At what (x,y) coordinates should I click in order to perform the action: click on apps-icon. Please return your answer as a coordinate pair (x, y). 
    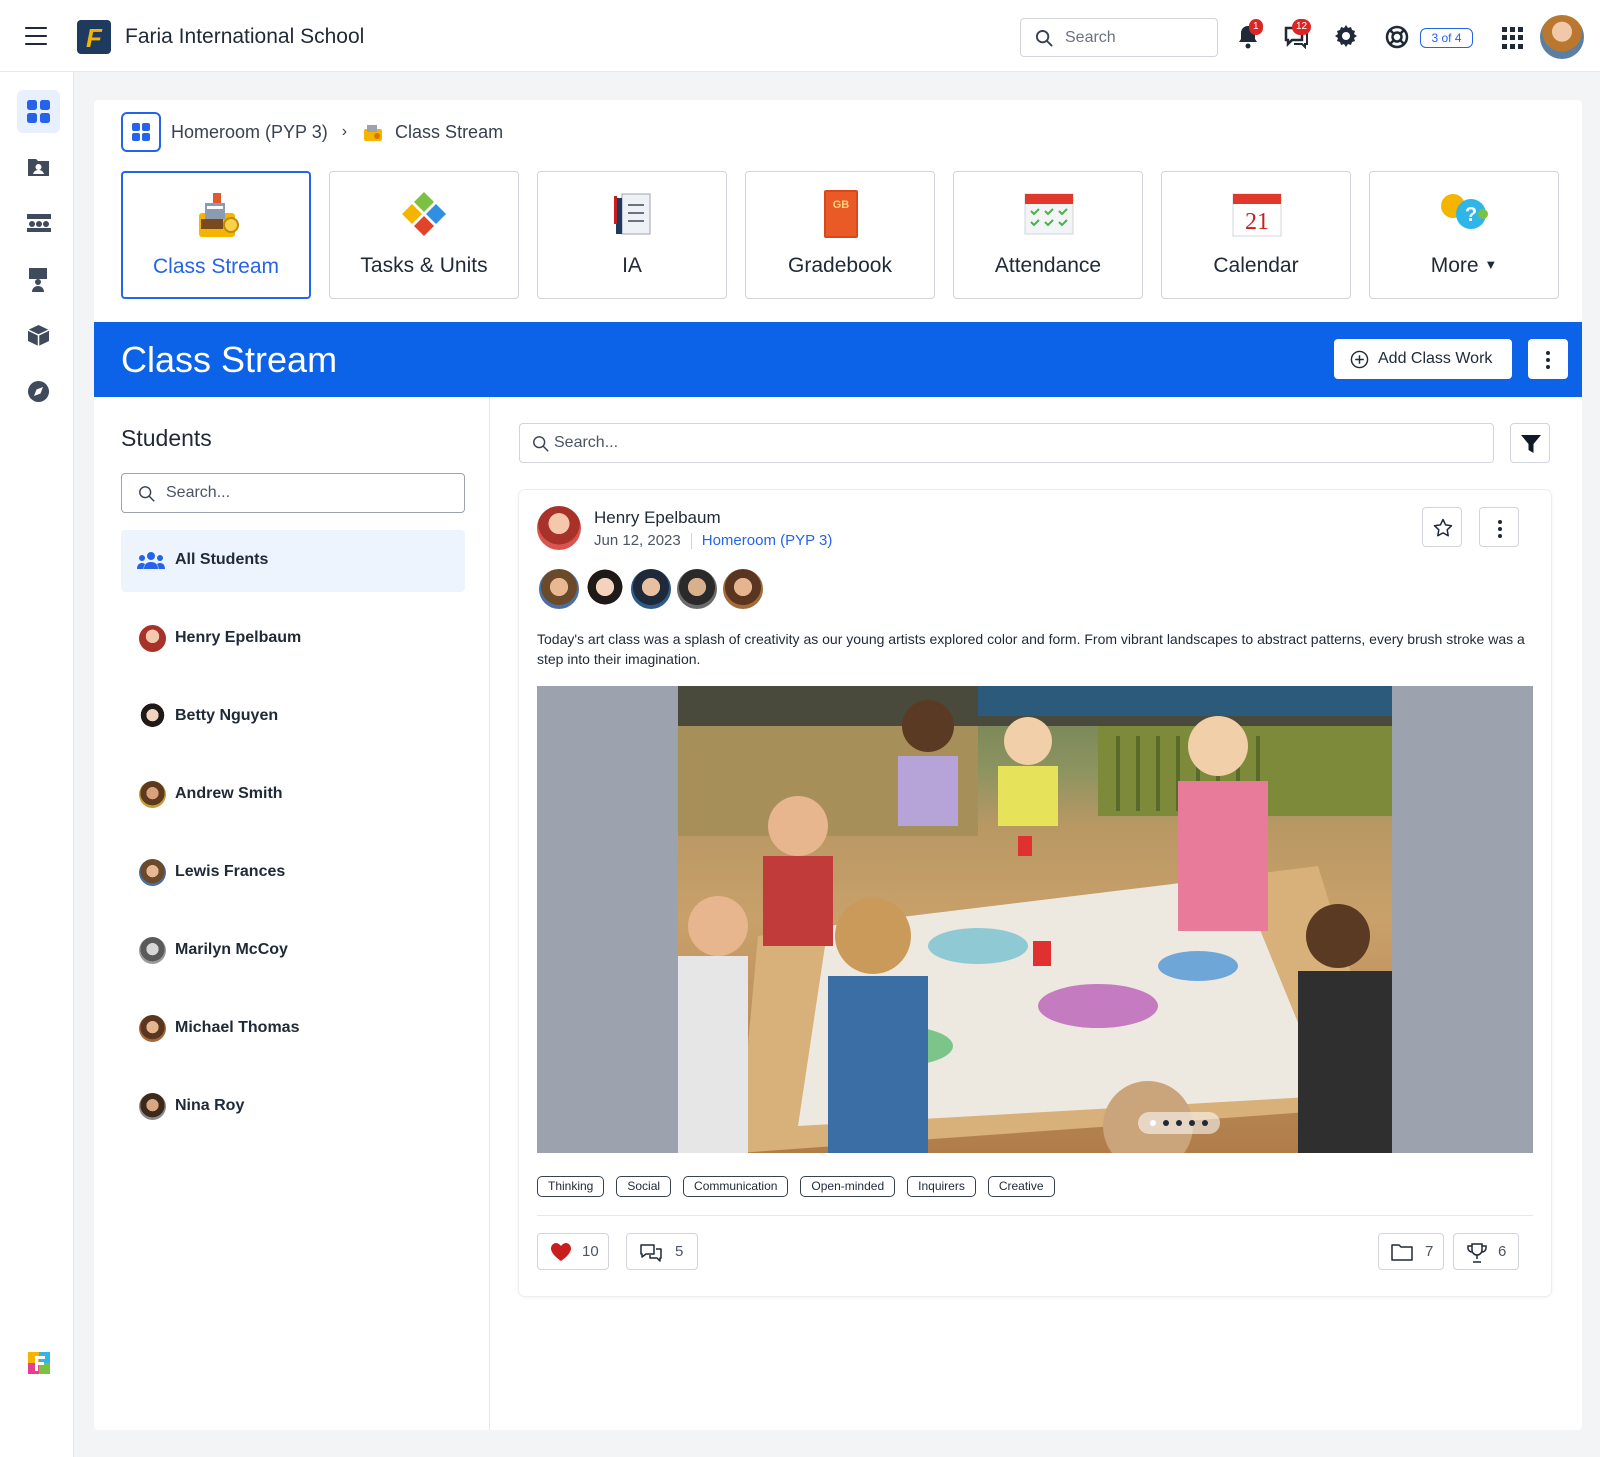
    Looking at the image, I should click on (141, 132).